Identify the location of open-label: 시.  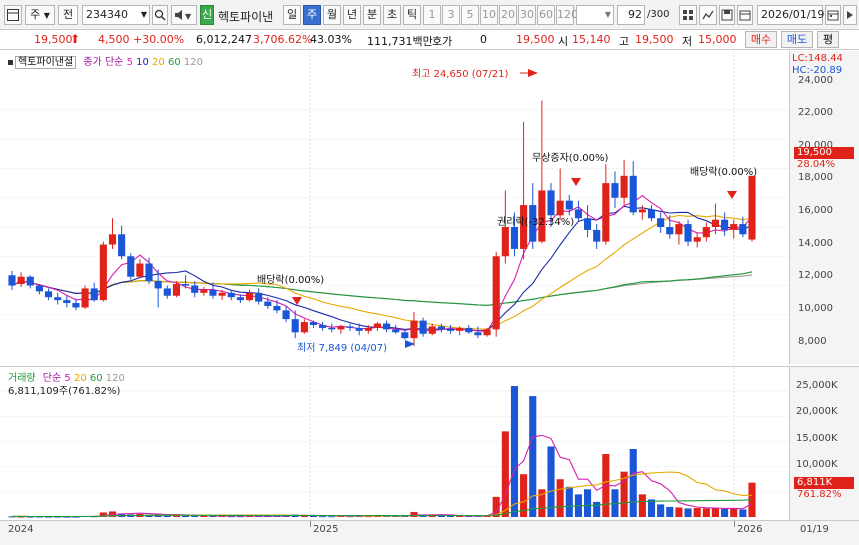
(563, 41).